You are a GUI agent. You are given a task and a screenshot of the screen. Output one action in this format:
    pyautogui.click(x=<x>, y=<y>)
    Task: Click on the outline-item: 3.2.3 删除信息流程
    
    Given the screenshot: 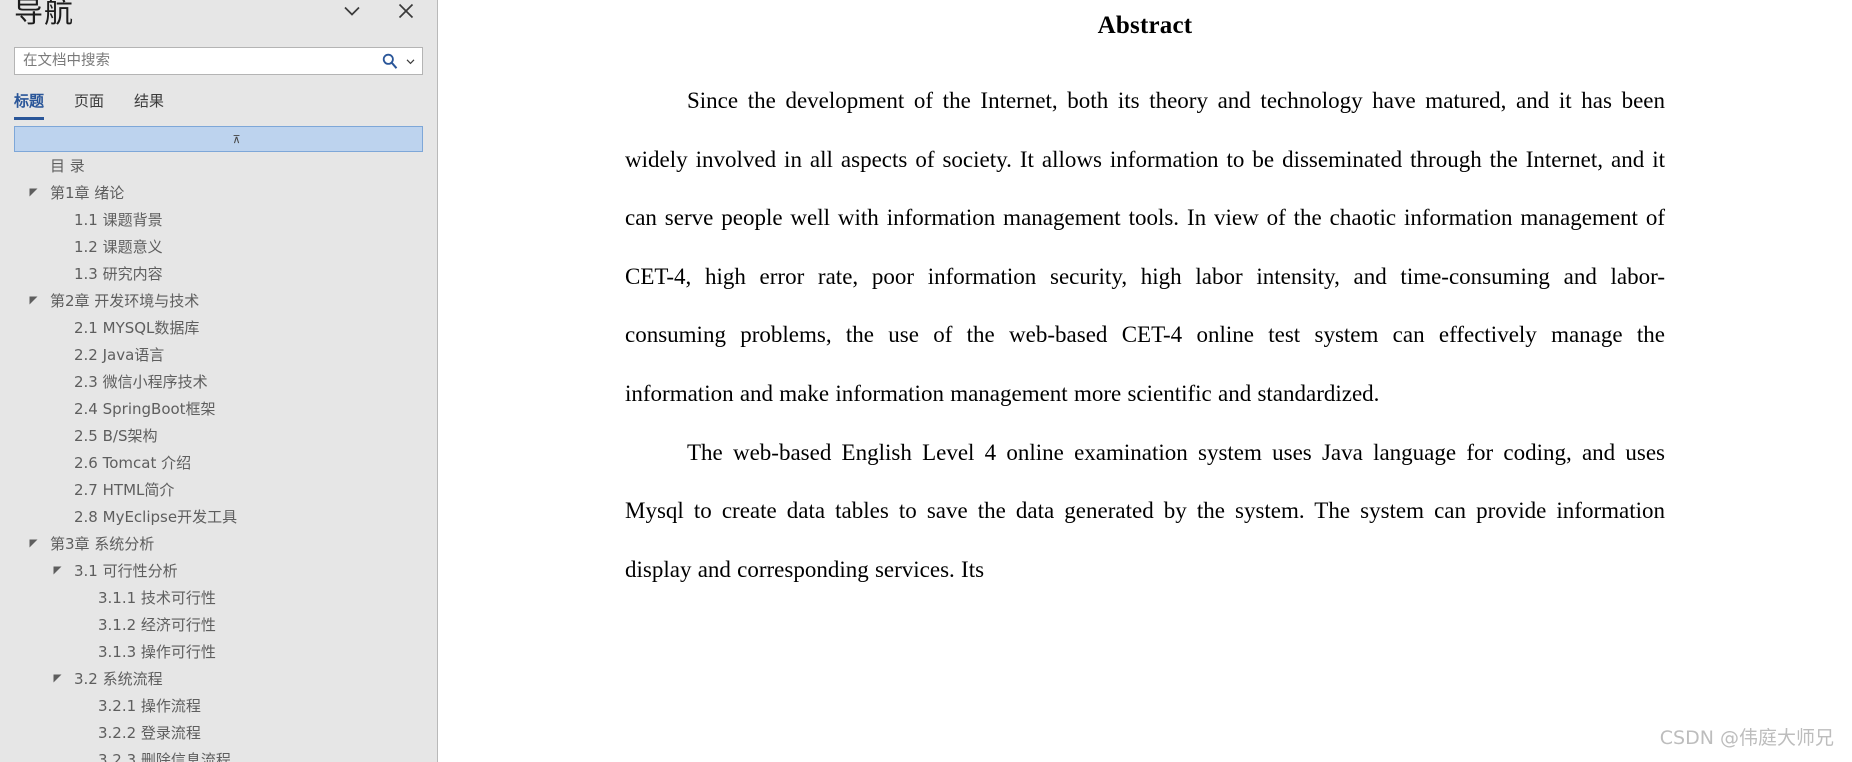 What is the action you would take?
    pyautogui.click(x=218, y=754)
    